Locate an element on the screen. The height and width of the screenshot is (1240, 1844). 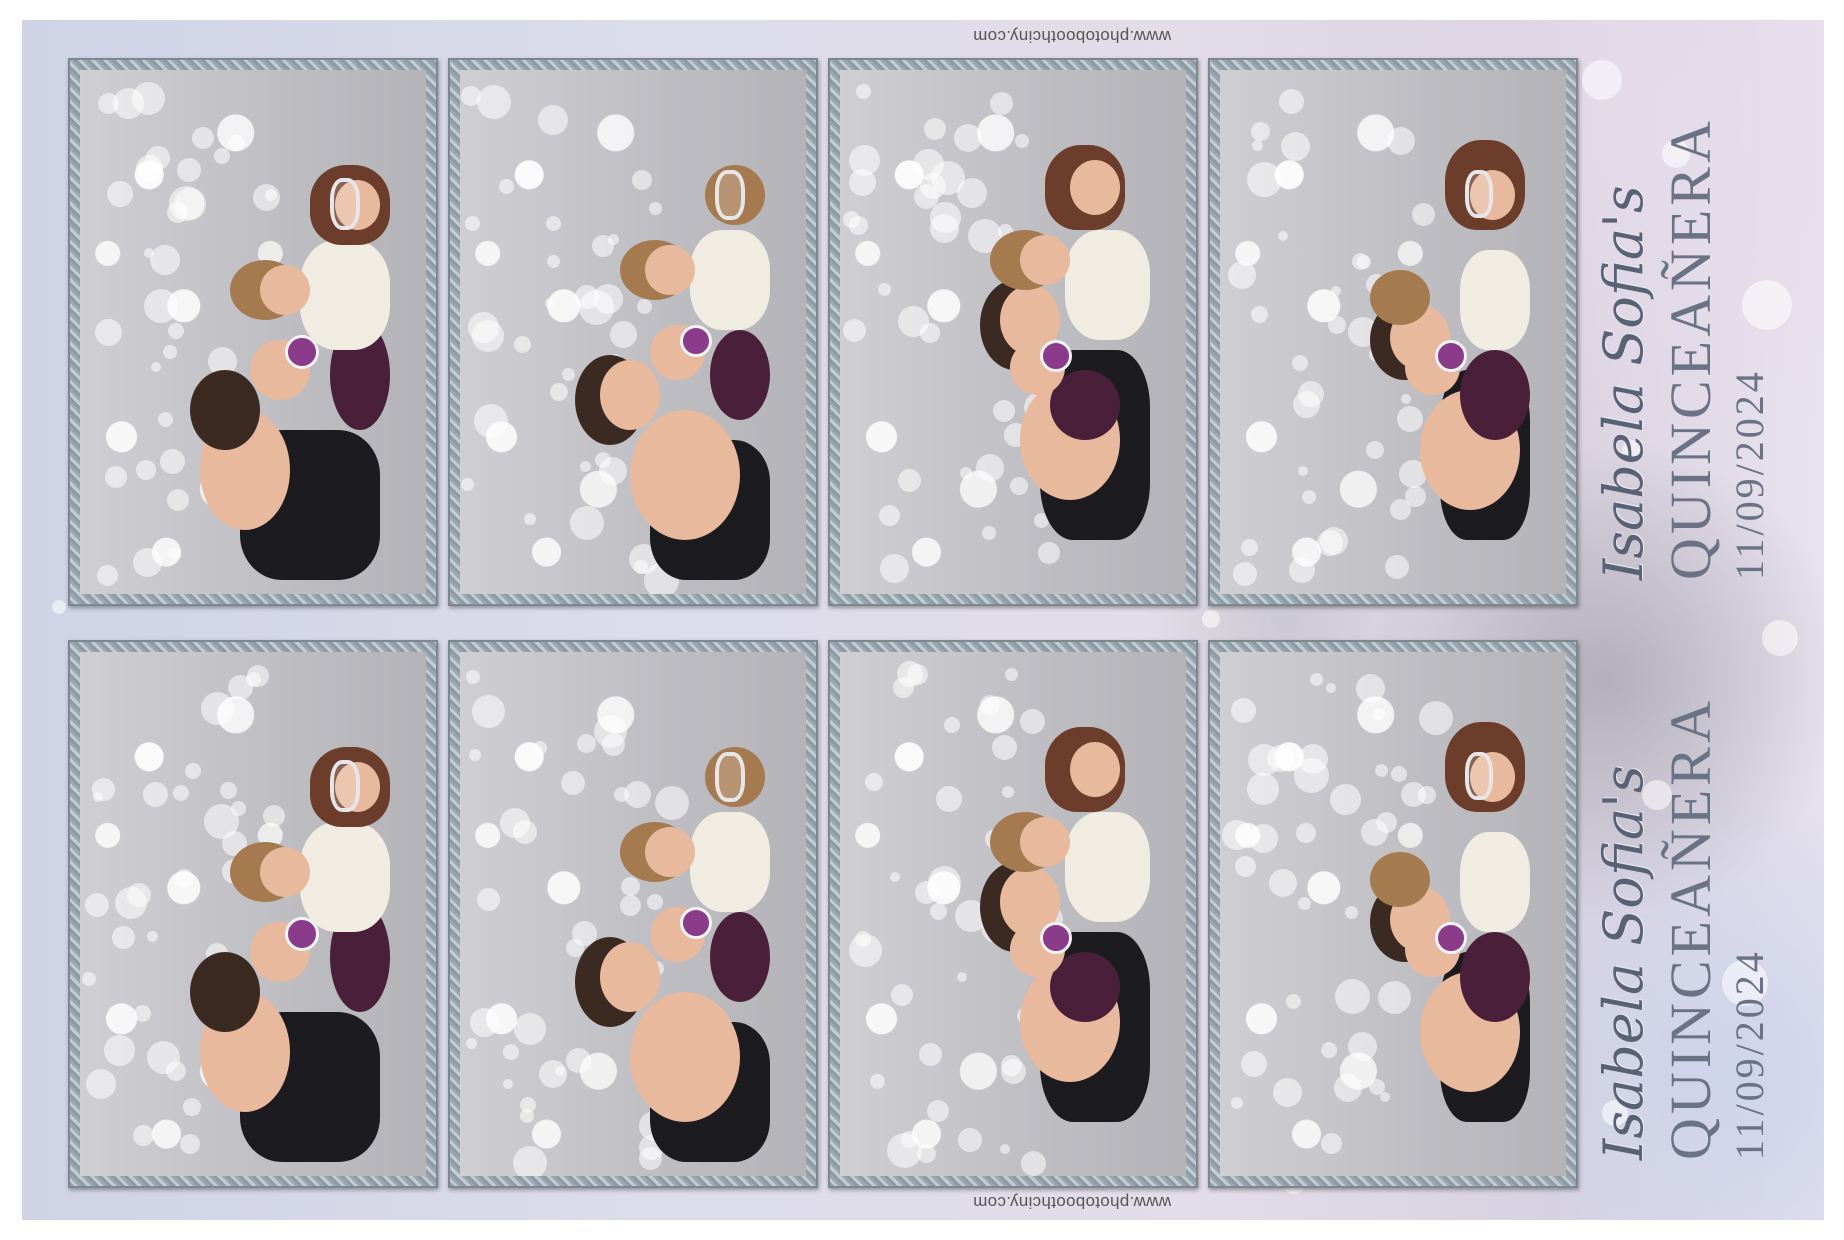
title-block-bottom: Isabela Sofia's QUINCEAÑERA 11/09/2024 is located at coordinates (1682, 880).